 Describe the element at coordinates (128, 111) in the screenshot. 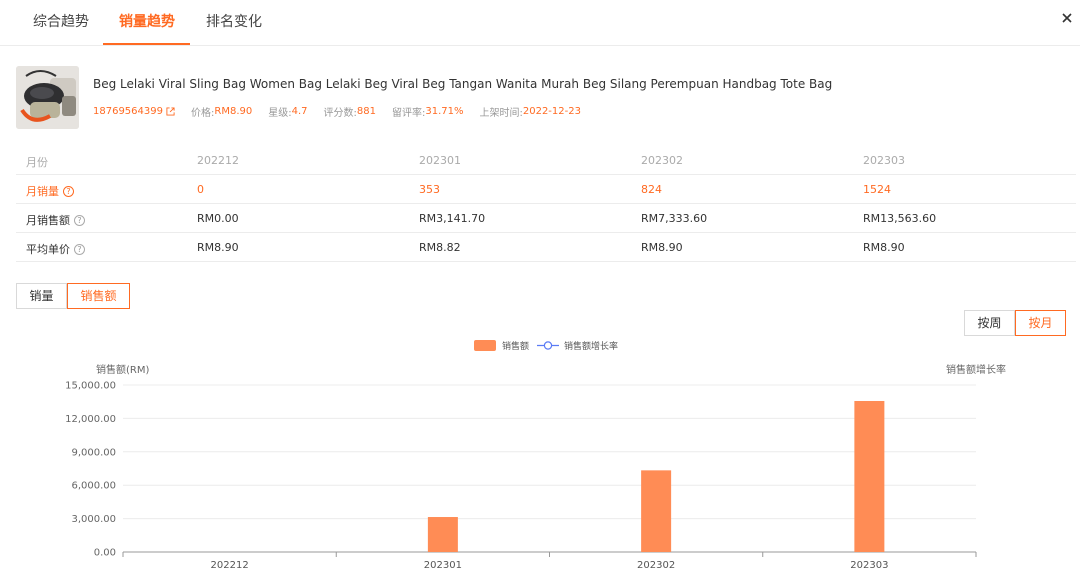

I see `product-id-link: 18769564399` at that location.